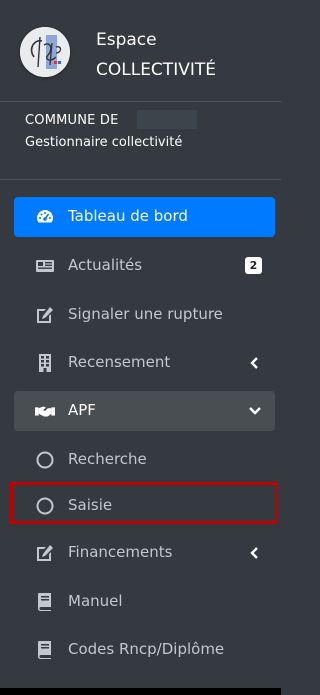 This screenshot has width=320, height=695. What do you see at coordinates (126, 40) in the screenshot?
I see `brand-title-line1: Espace` at bounding box center [126, 40].